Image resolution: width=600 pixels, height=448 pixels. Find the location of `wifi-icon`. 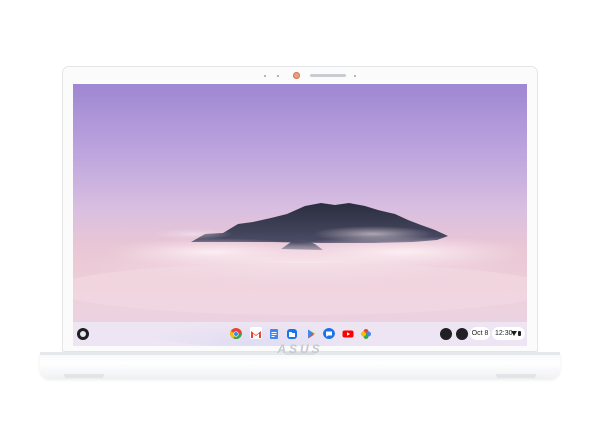

wifi-icon is located at coordinates (514, 333).